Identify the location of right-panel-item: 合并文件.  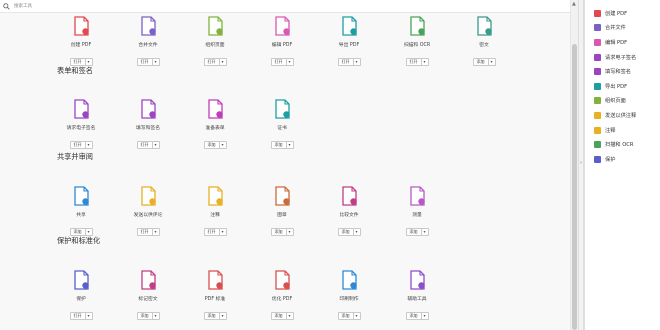
(622, 28).